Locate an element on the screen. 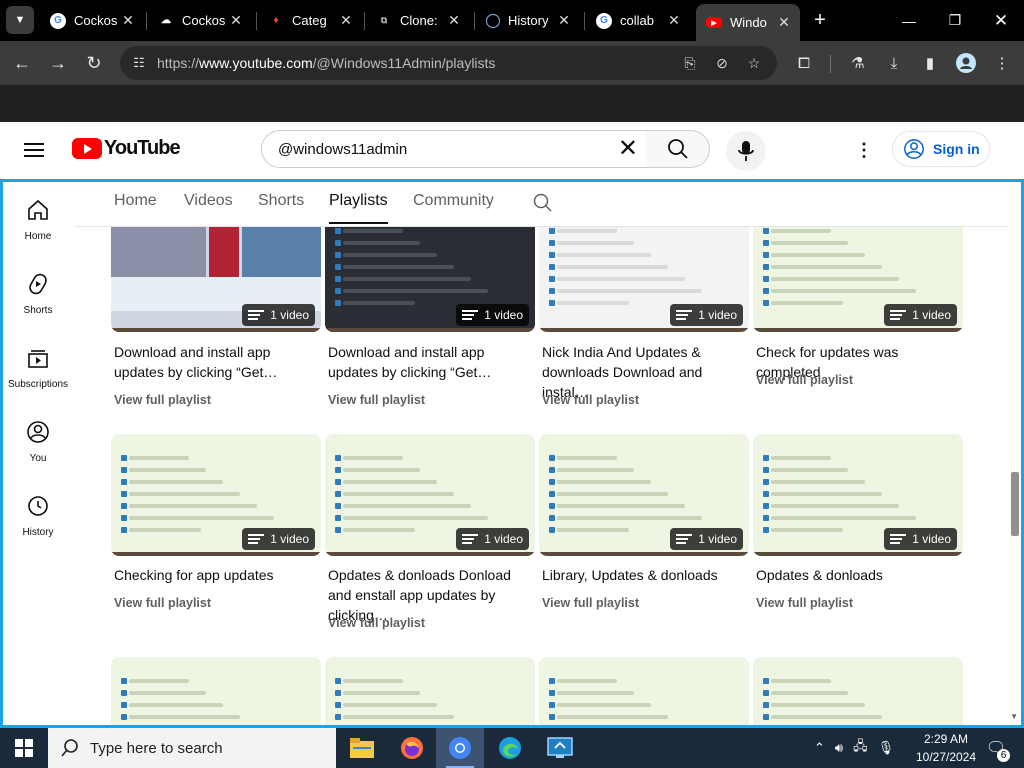 This screenshot has width=1024, height=768. close-window-button: ✕ is located at coordinates (1001, 20).